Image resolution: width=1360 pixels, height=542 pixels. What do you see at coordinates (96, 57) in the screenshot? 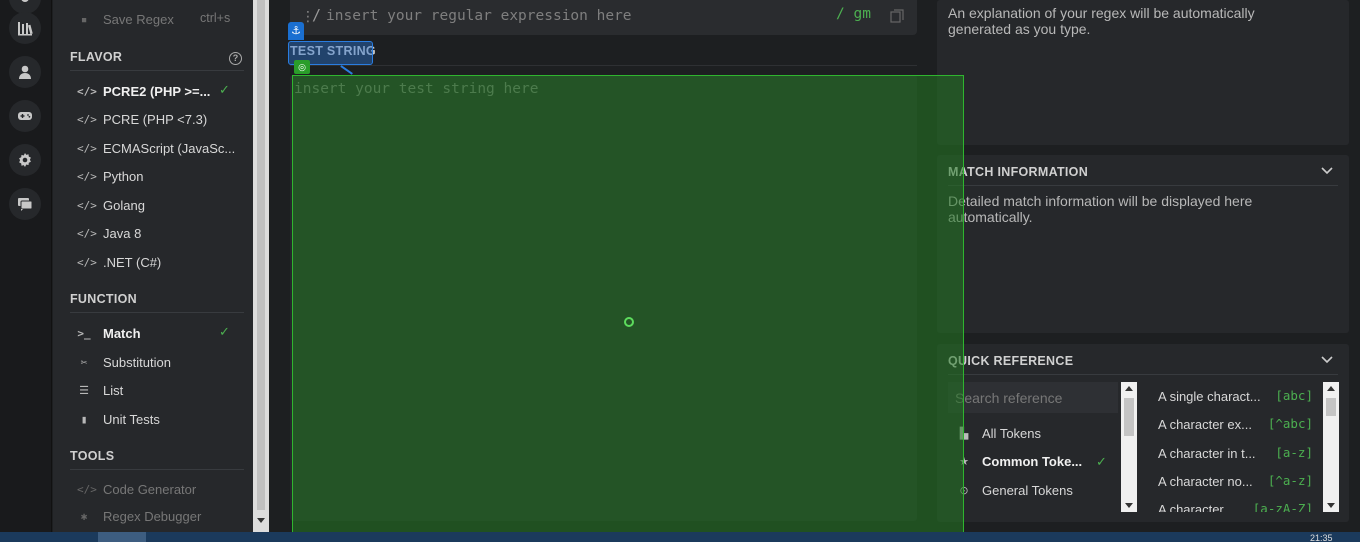
I see `flavor-title: FLAVOR` at bounding box center [96, 57].